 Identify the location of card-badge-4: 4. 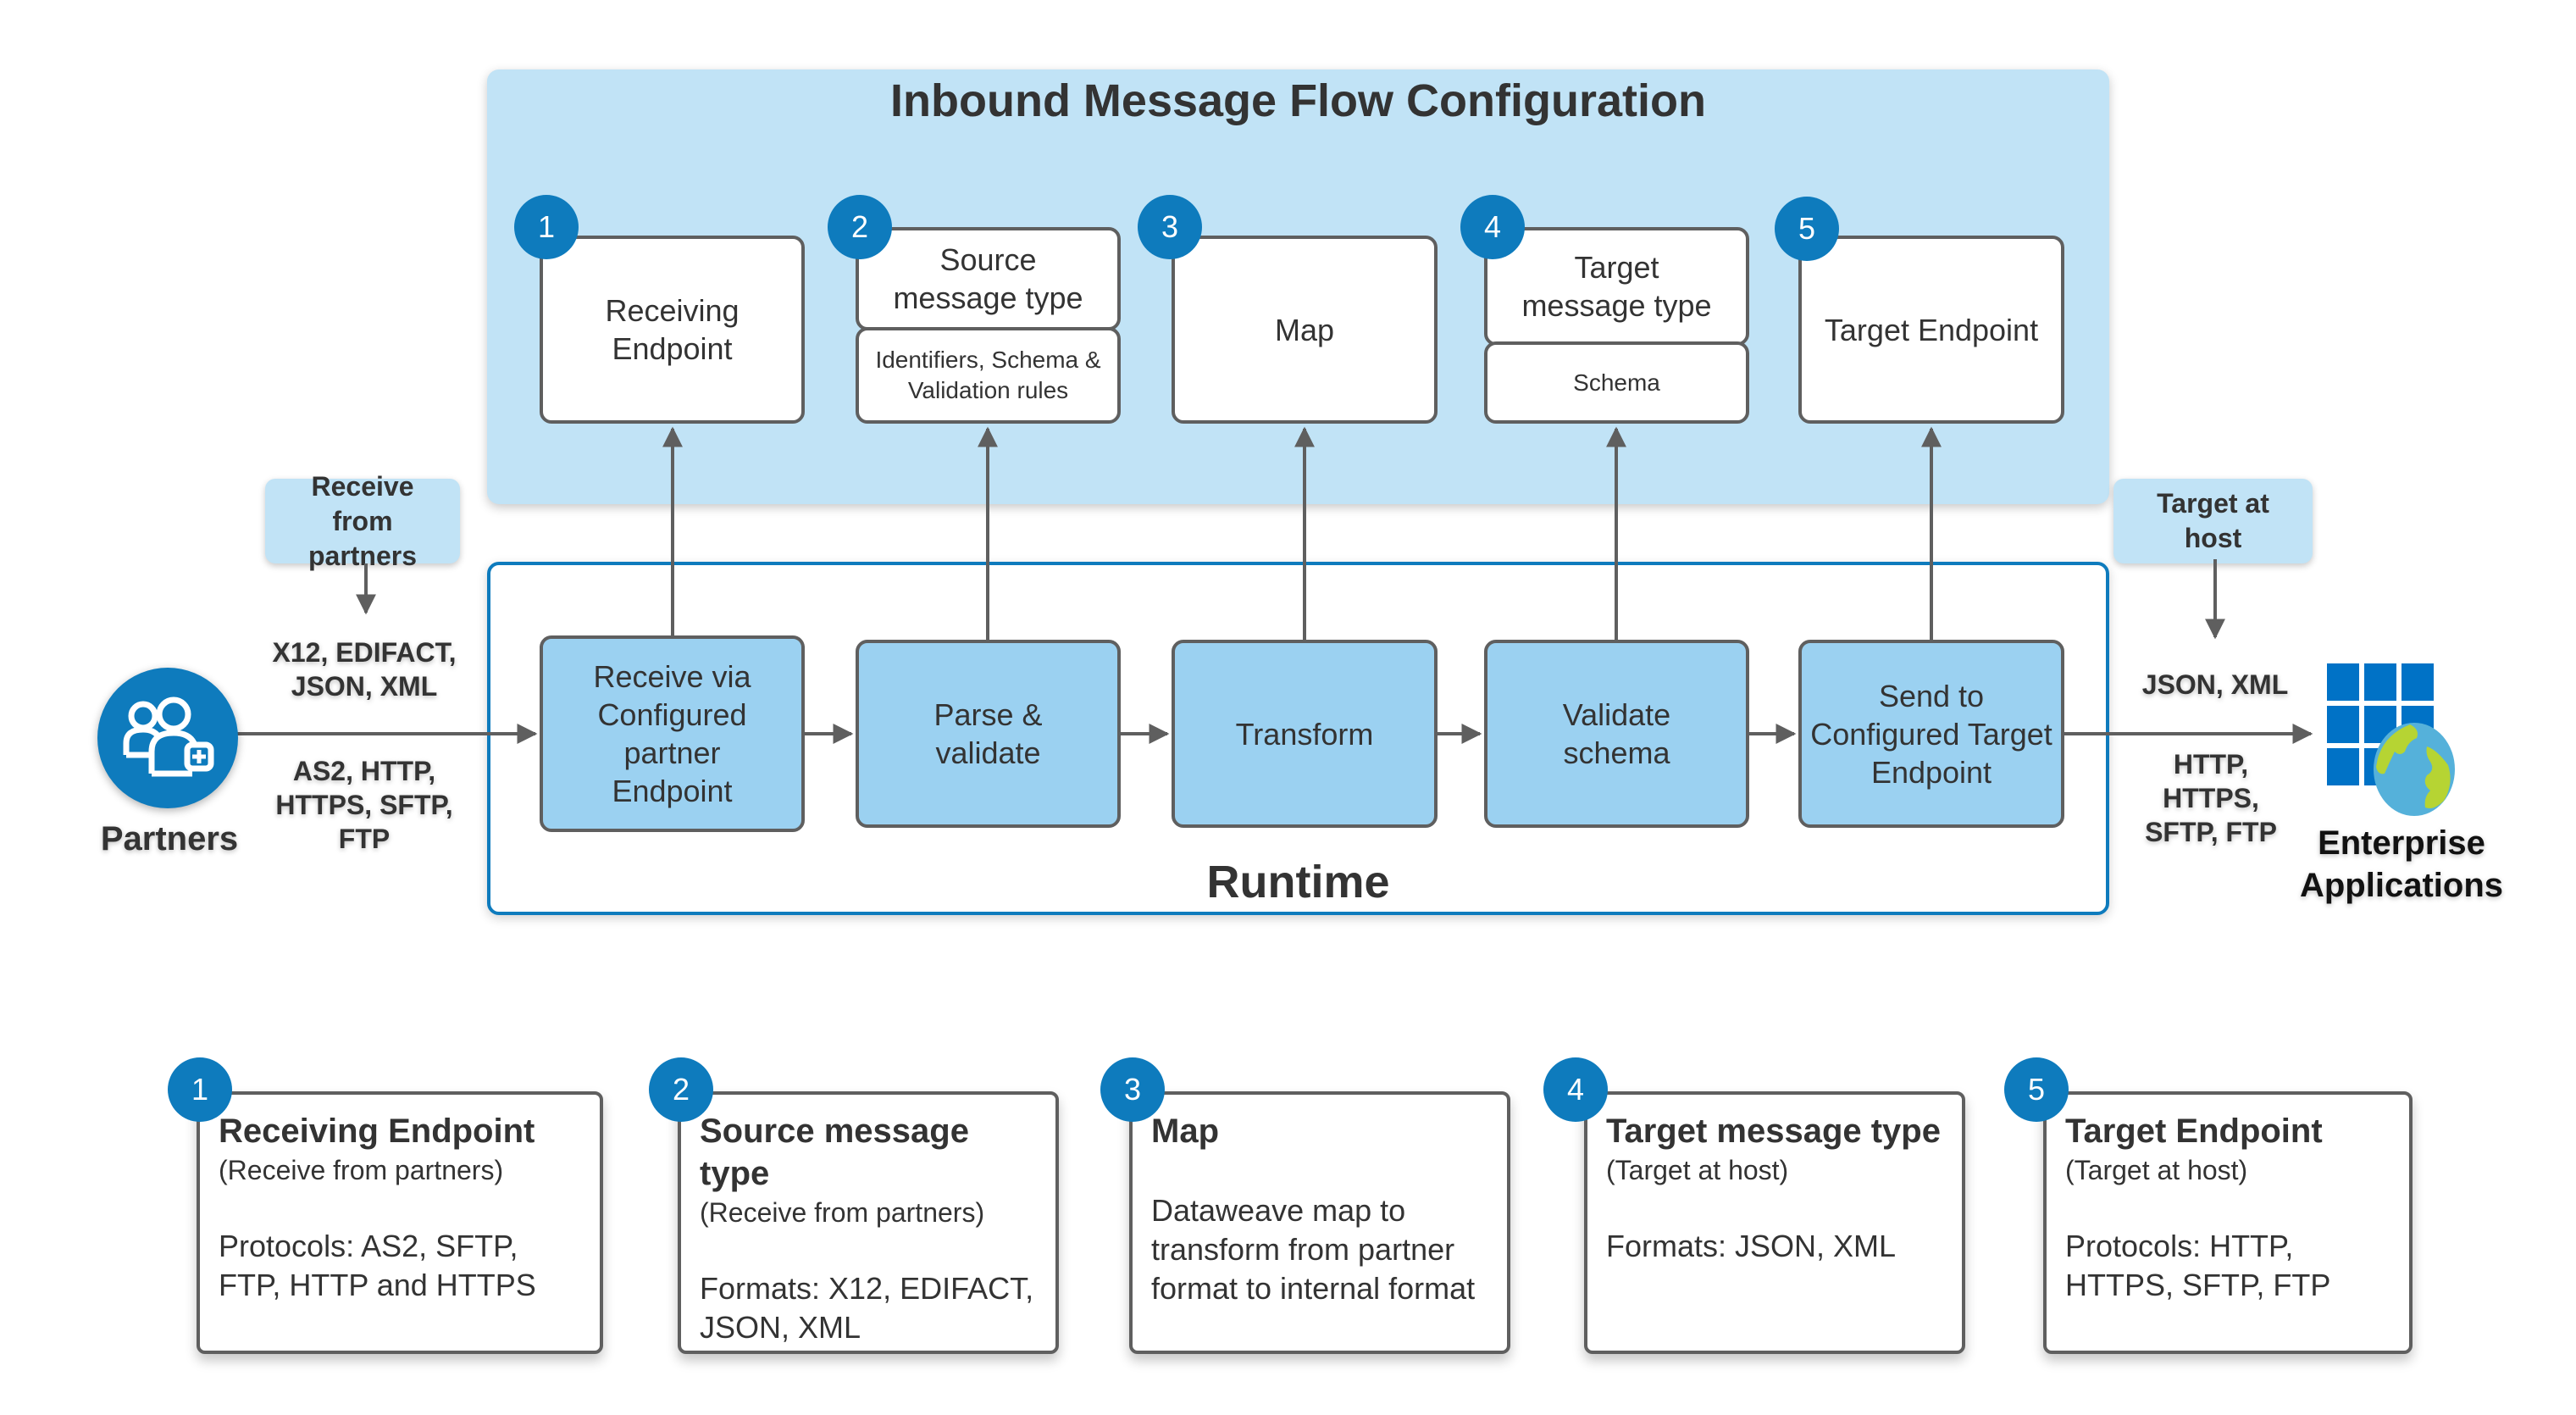
(1575, 1089).